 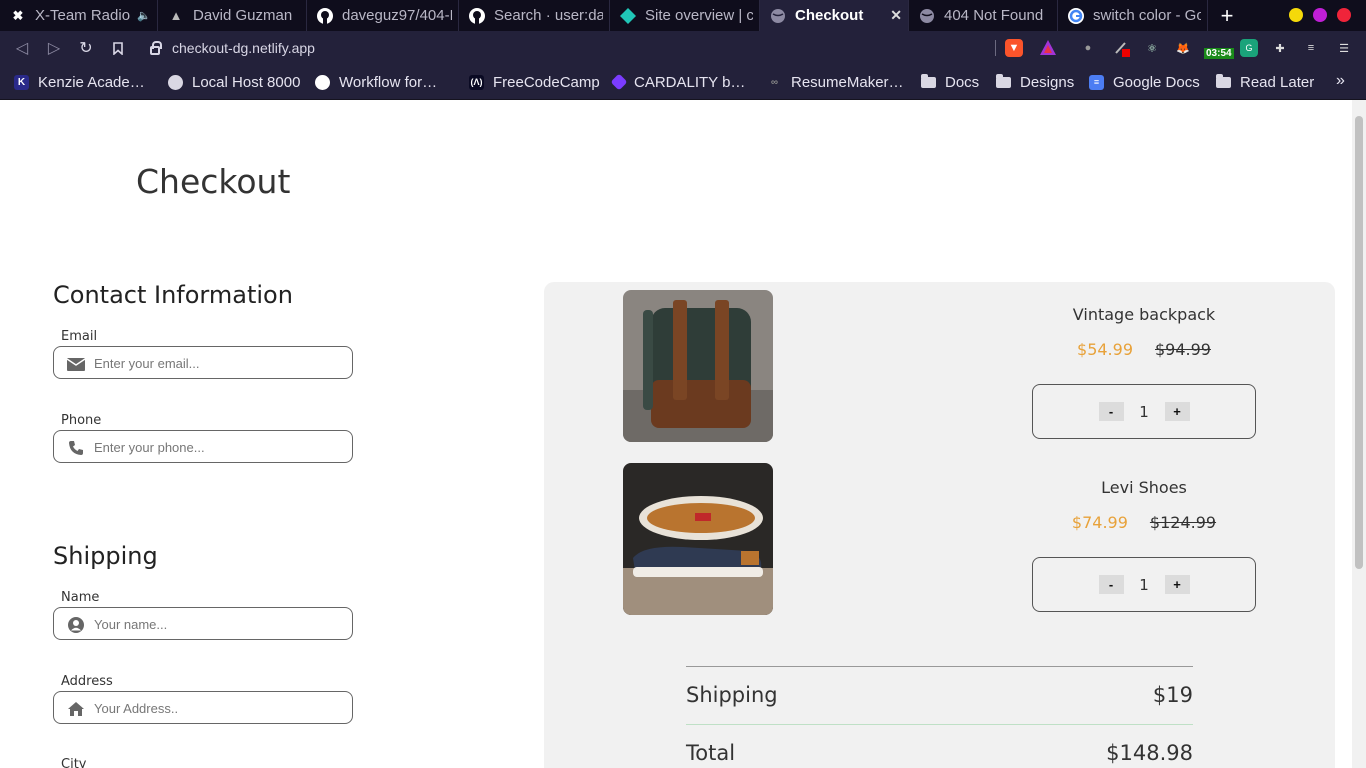 What do you see at coordinates (76, 625) in the screenshot?
I see `user-icon` at bounding box center [76, 625].